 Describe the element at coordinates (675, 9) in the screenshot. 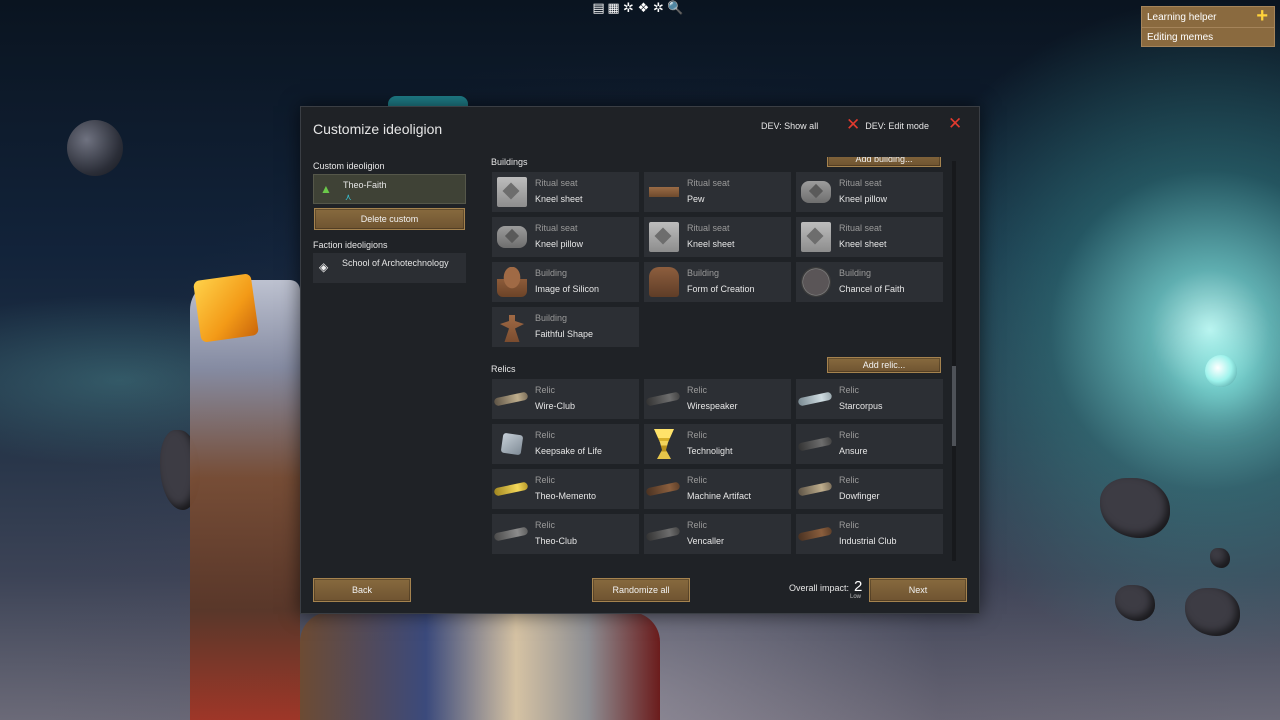

I see `search-icon: 🔍` at that location.